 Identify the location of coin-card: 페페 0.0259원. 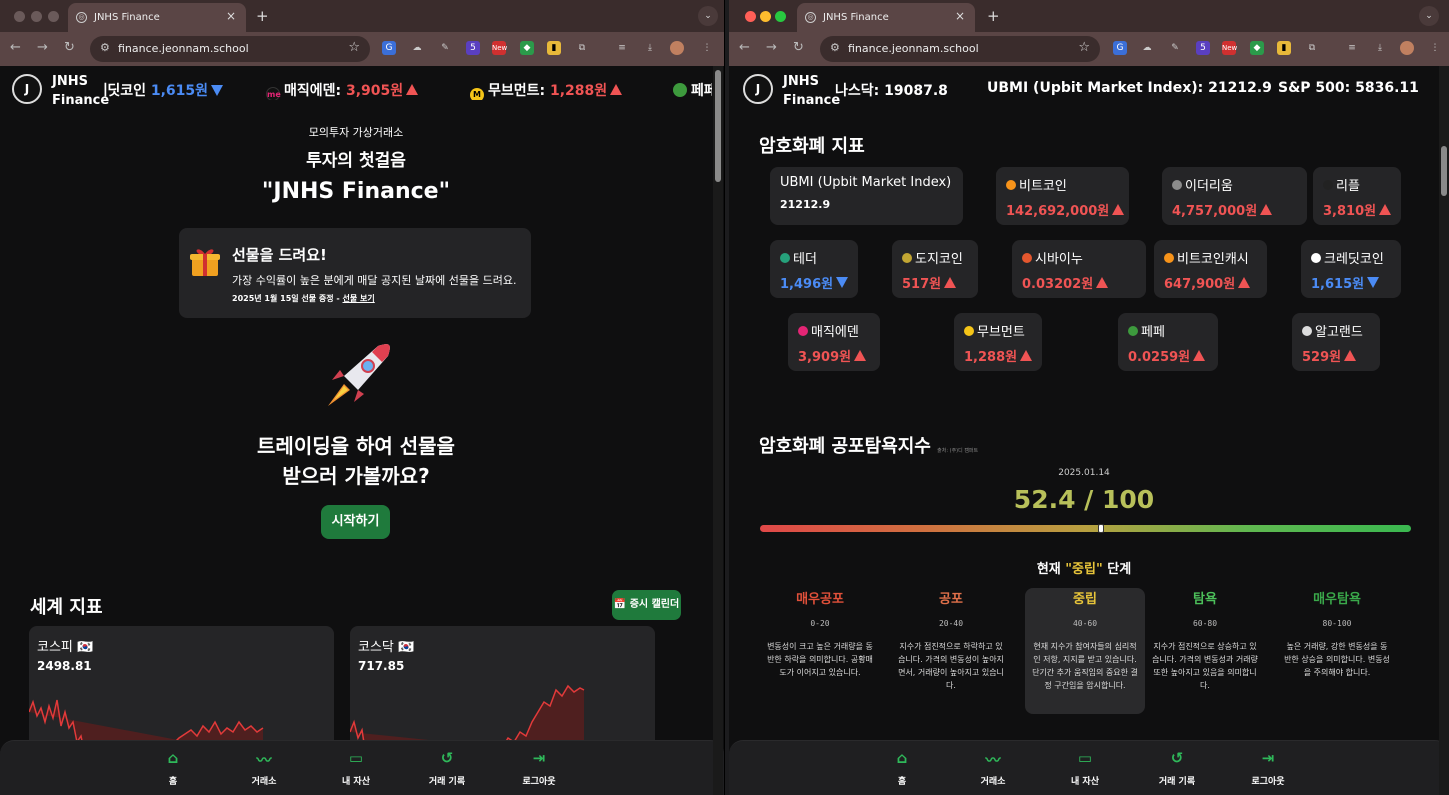
(1168, 342).